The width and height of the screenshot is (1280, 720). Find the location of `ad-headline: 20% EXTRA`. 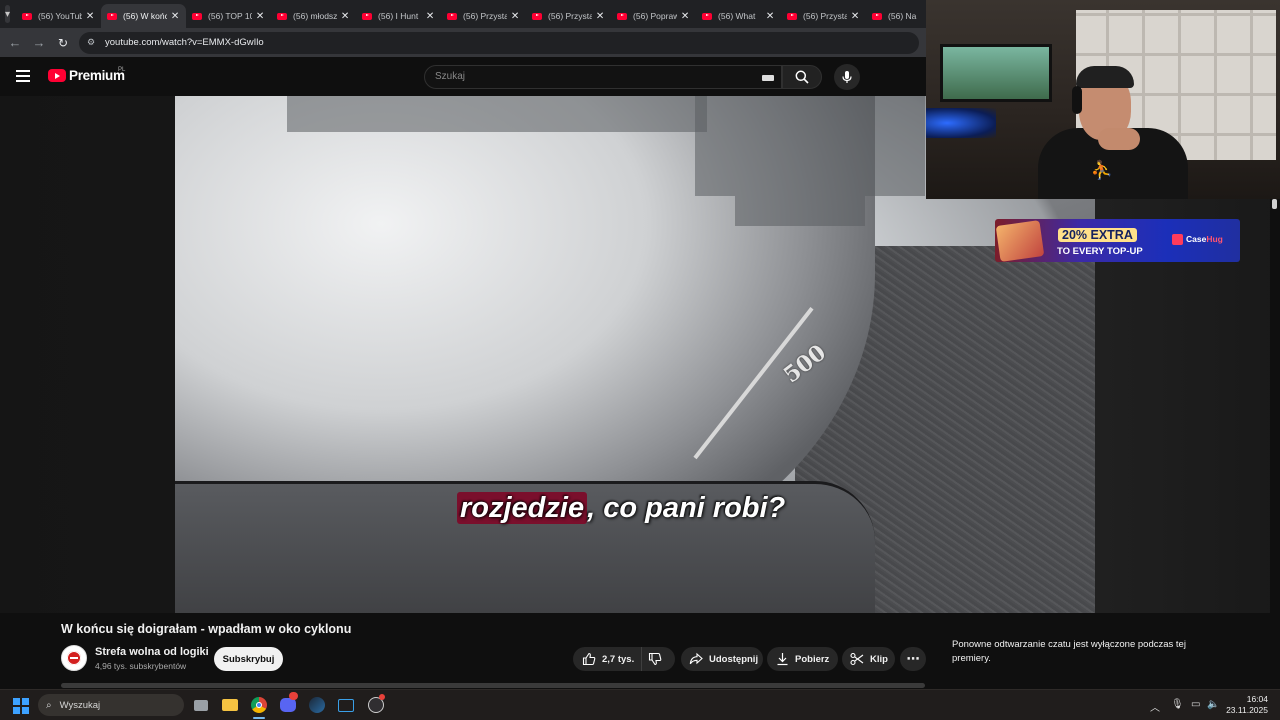

ad-headline: 20% EXTRA is located at coordinates (1097, 235).